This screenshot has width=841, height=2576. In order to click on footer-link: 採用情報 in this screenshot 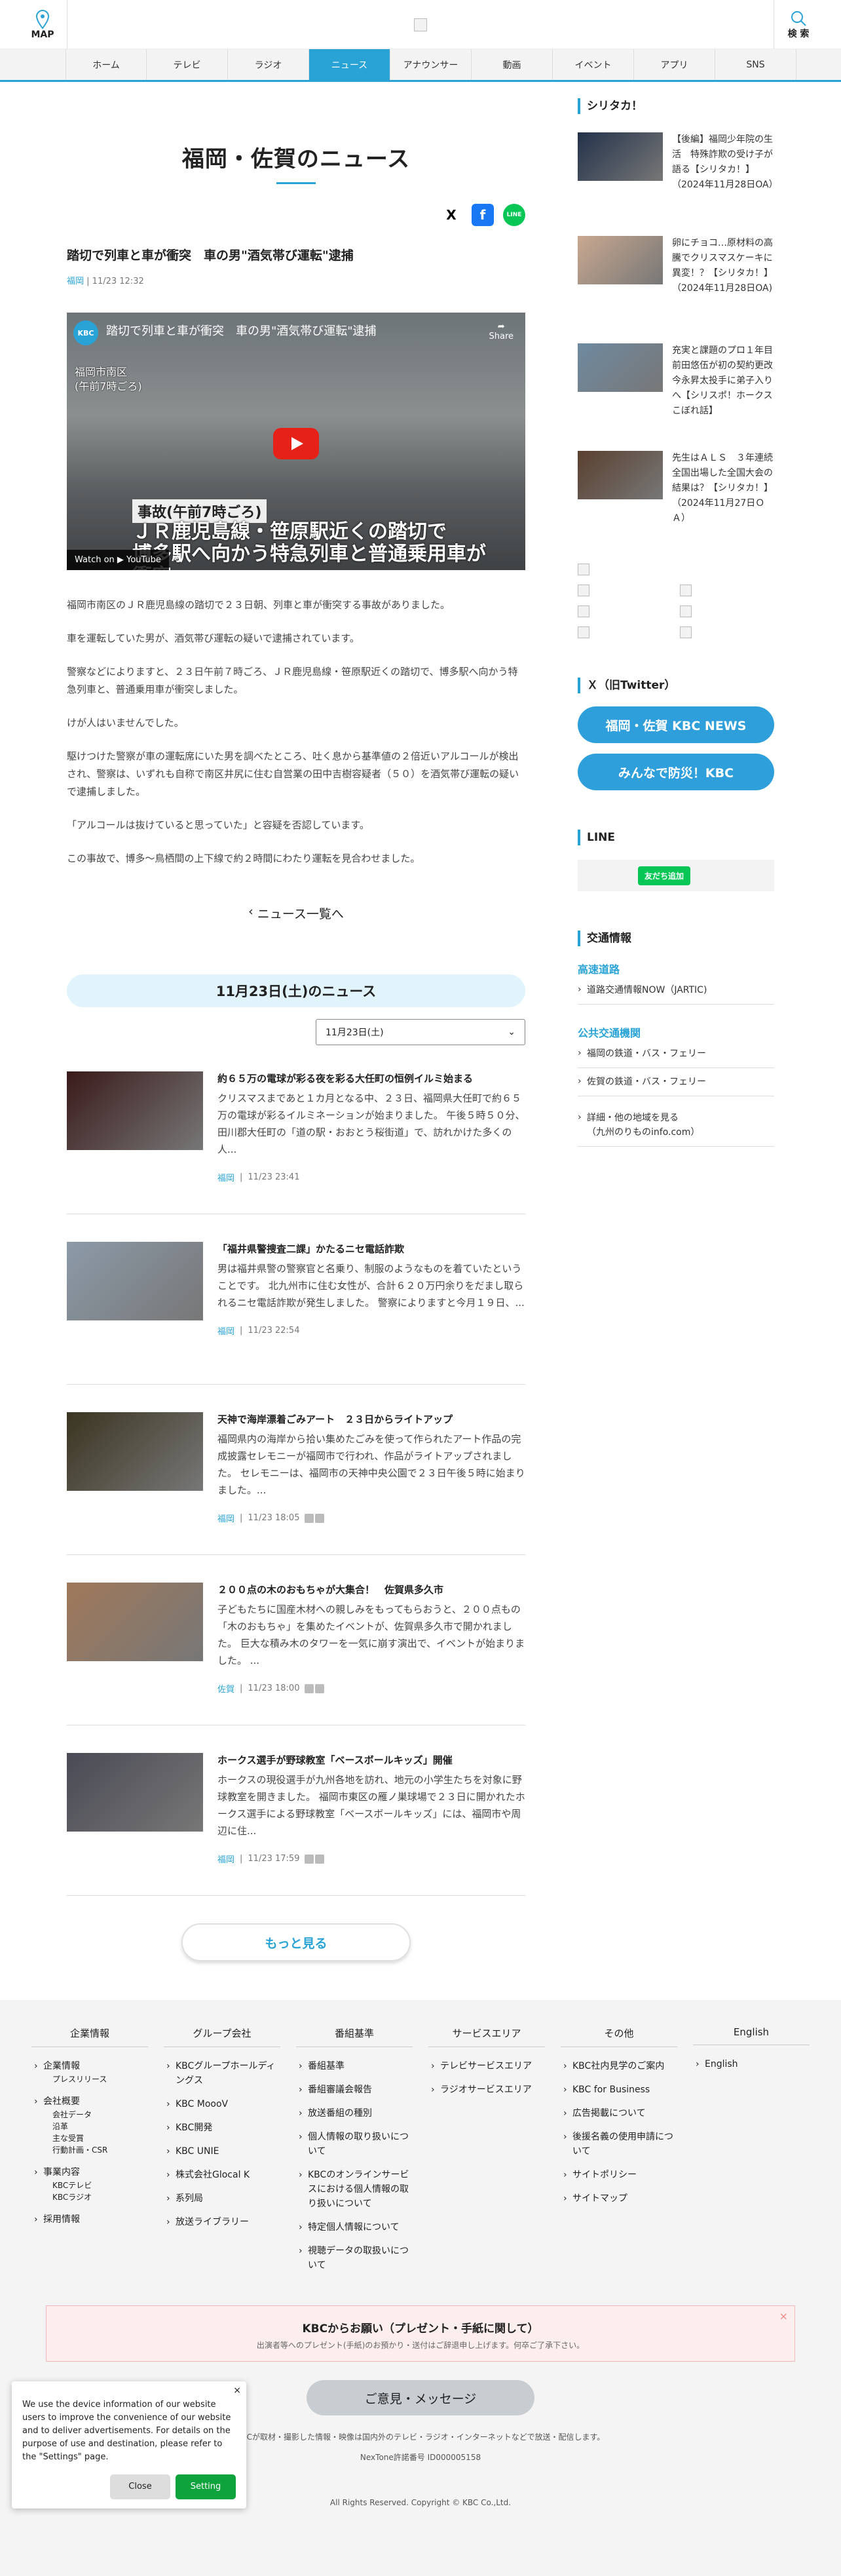, I will do `click(90, 2219)`.